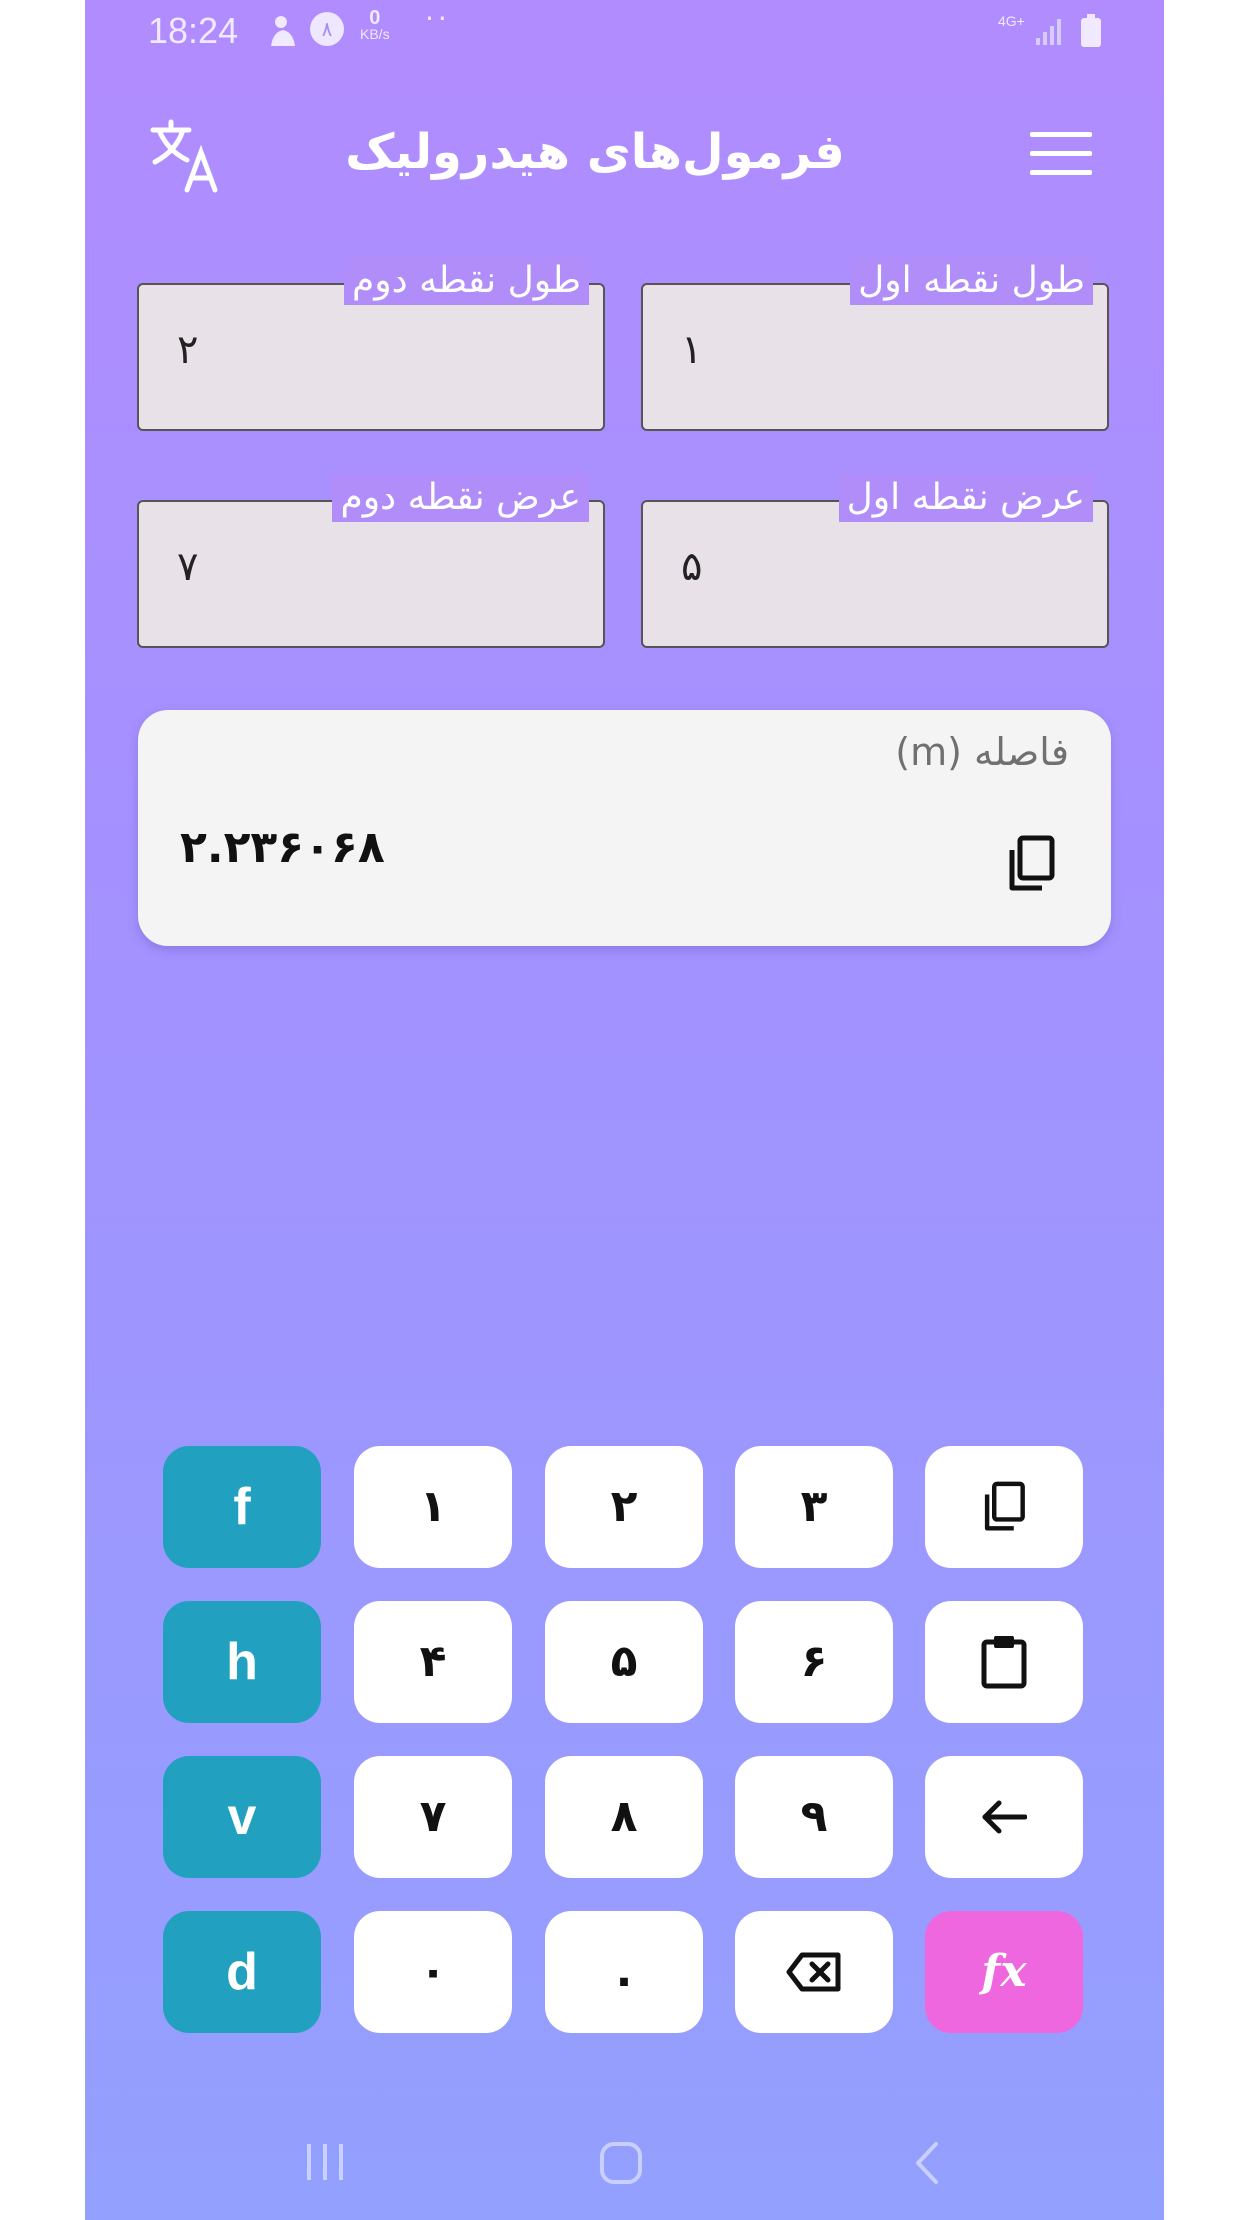 The image size is (1249, 2220). What do you see at coordinates (187, 567) in the screenshot?
I see `field-value: ۷` at bounding box center [187, 567].